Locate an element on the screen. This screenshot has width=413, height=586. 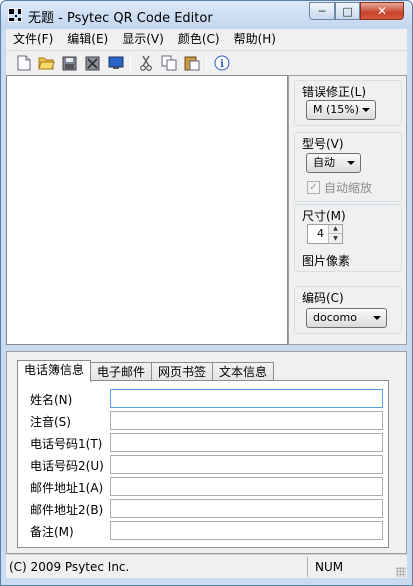
monitor-icon is located at coordinates (115, 62).